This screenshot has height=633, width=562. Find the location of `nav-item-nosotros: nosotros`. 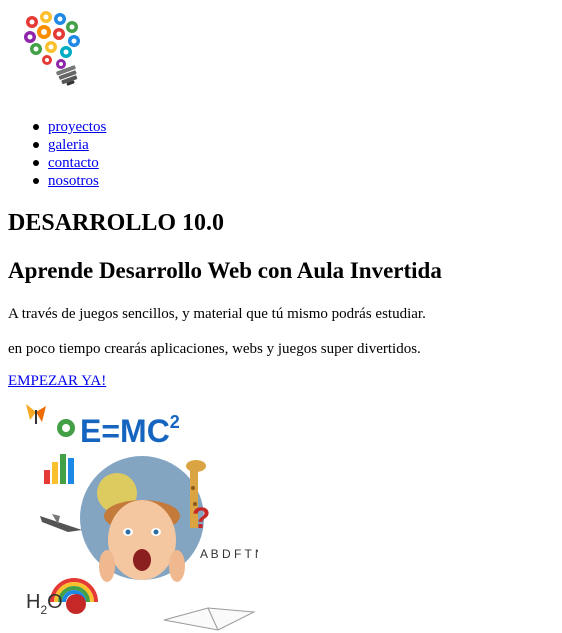

nav-item-nosotros: nosotros is located at coordinates (69, 181).